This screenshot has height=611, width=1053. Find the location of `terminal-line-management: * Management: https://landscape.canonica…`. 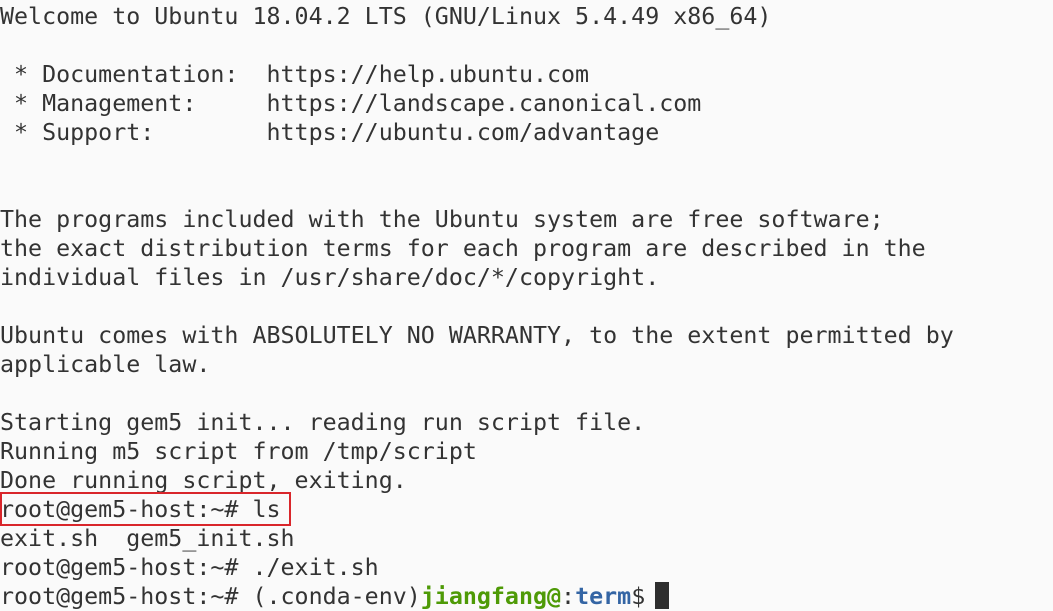

terminal-line-management: * Management: https://landscape.canonica… is located at coordinates (351, 103).